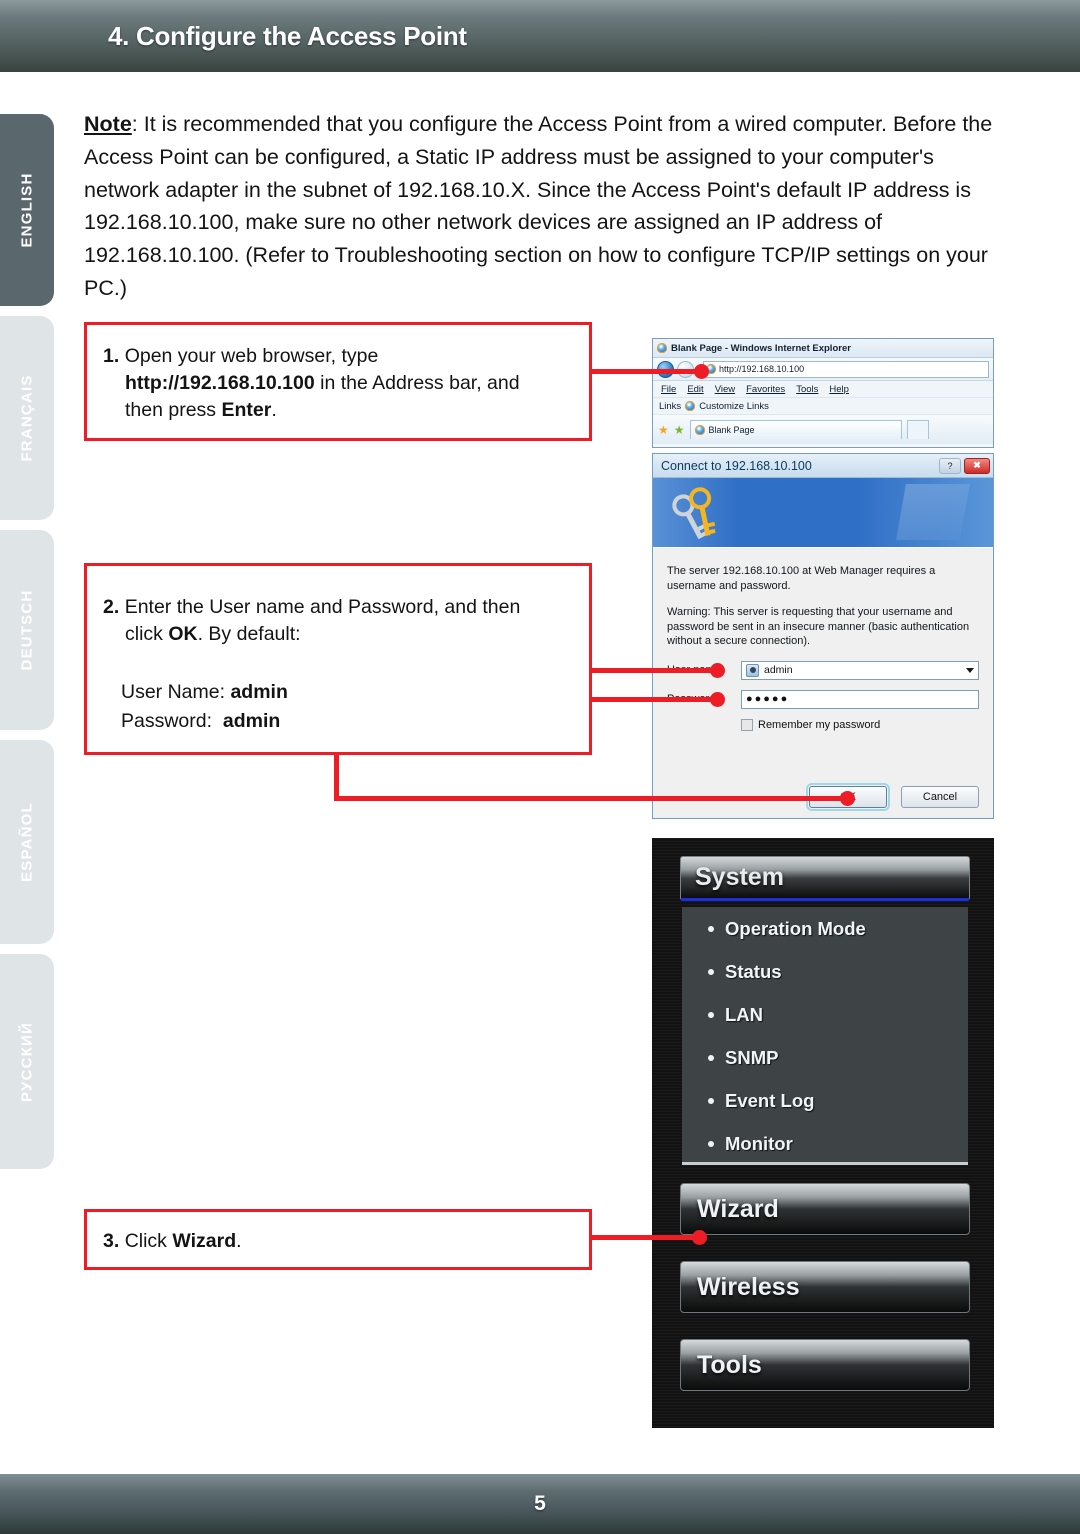 This screenshot has width=1080, height=1534. What do you see at coordinates (739, 877) in the screenshot?
I see `system-section-title: System` at bounding box center [739, 877].